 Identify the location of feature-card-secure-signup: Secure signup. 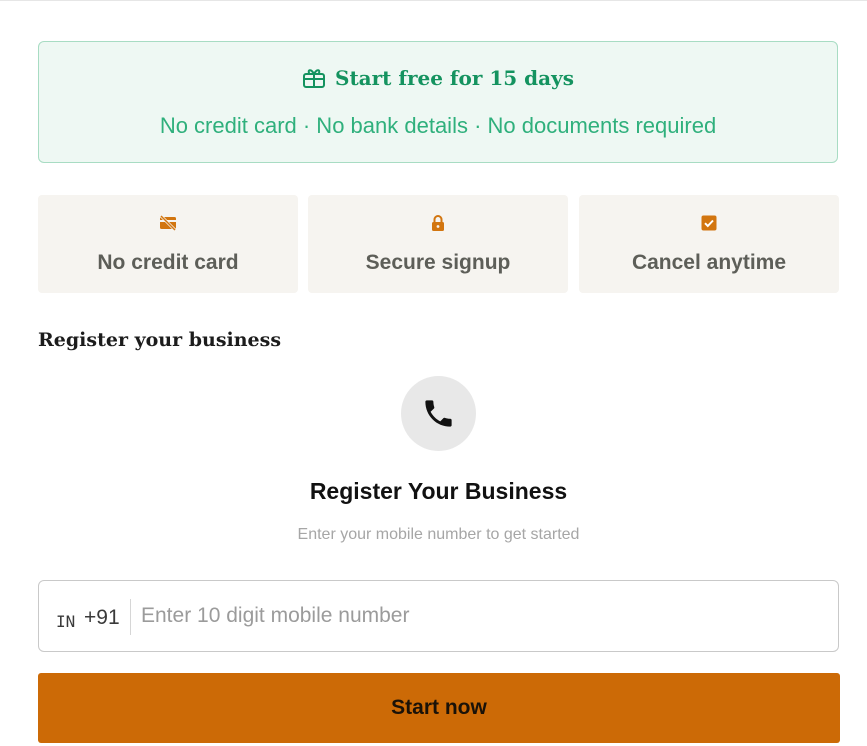
(438, 244).